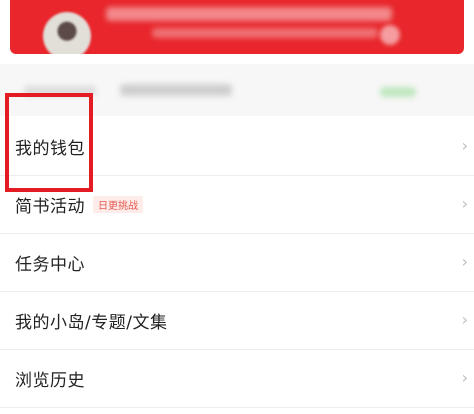  Describe the element at coordinates (237, 27) in the screenshot. I see `profile-banner` at that location.